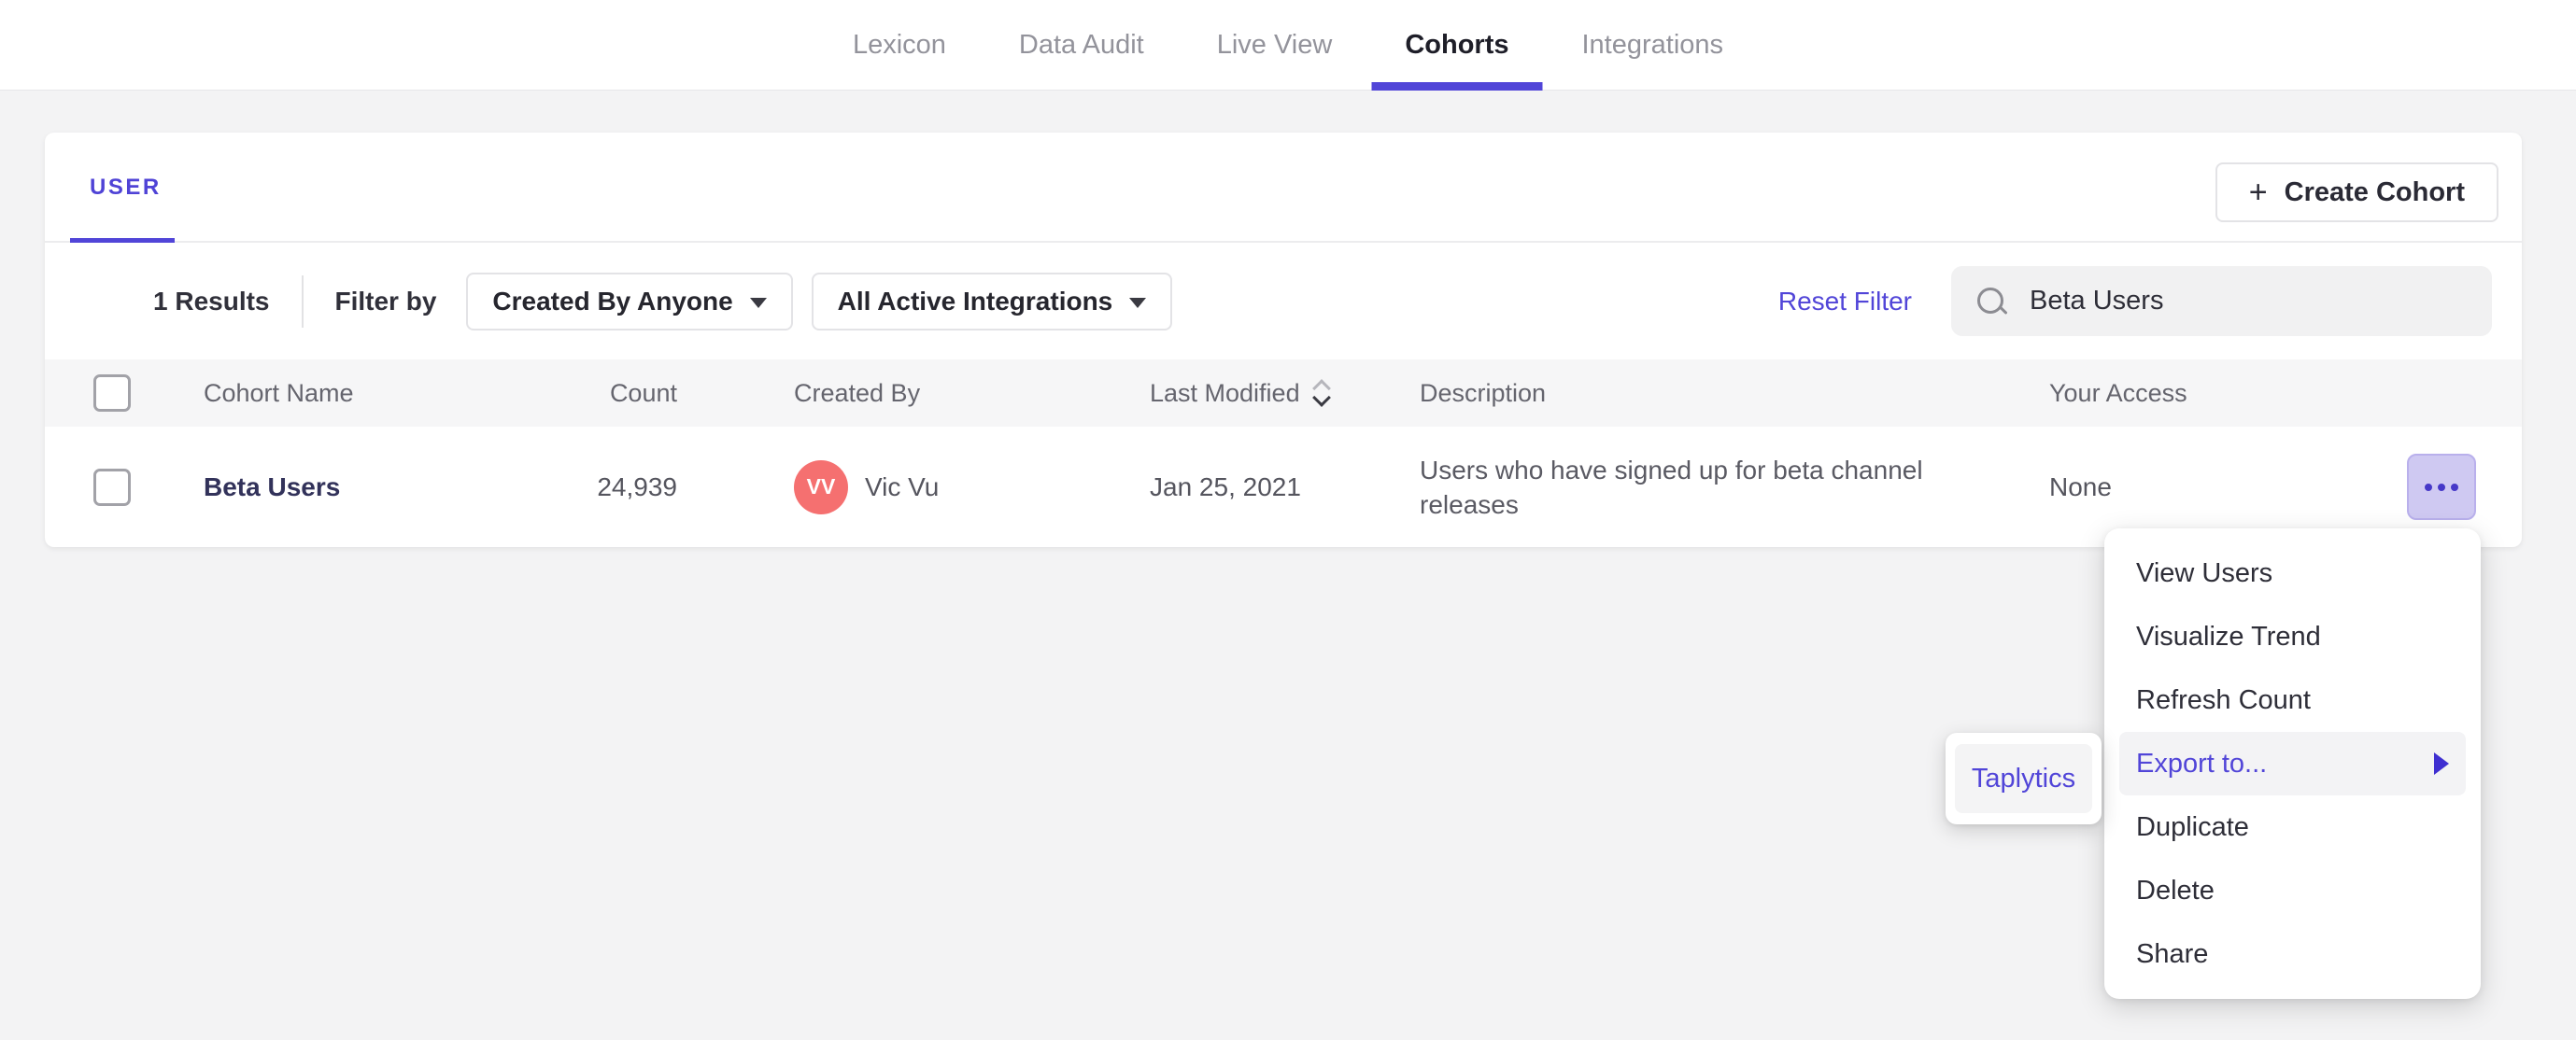  Describe the element at coordinates (1845, 301) in the screenshot. I see `reset-filter-link: Reset Filter` at that location.